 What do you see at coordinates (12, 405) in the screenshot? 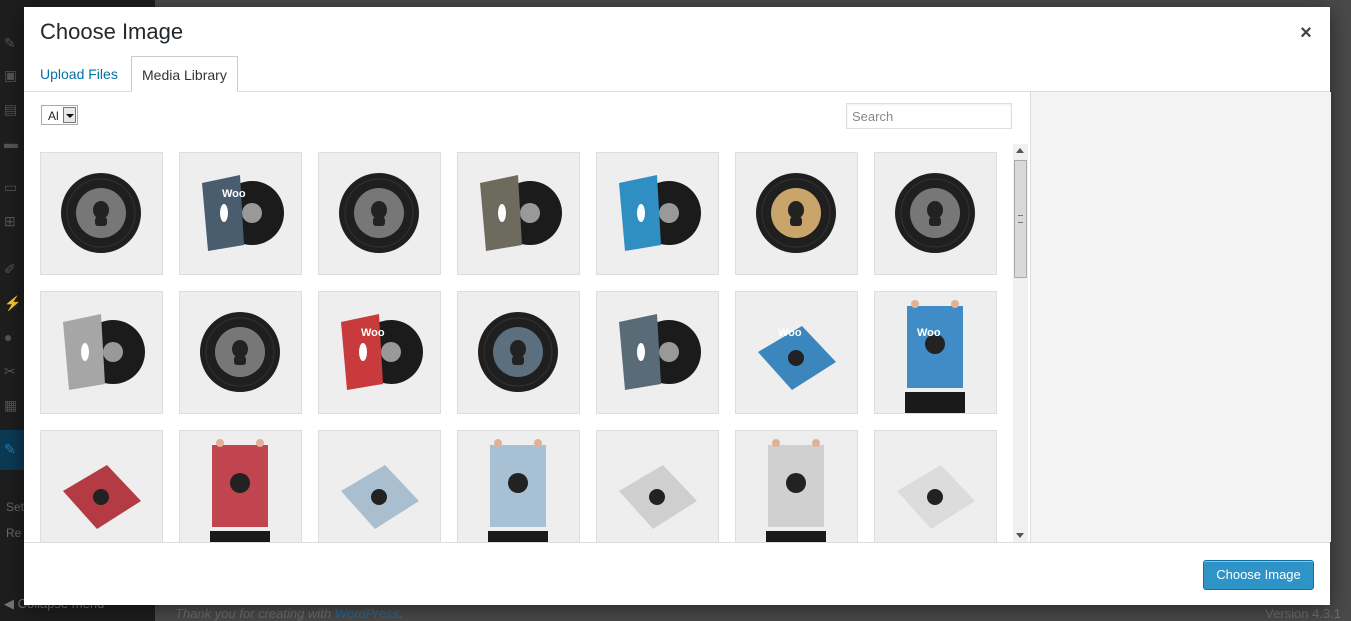
I see `settings-icon: ▦` at bounding box center [12, 405].